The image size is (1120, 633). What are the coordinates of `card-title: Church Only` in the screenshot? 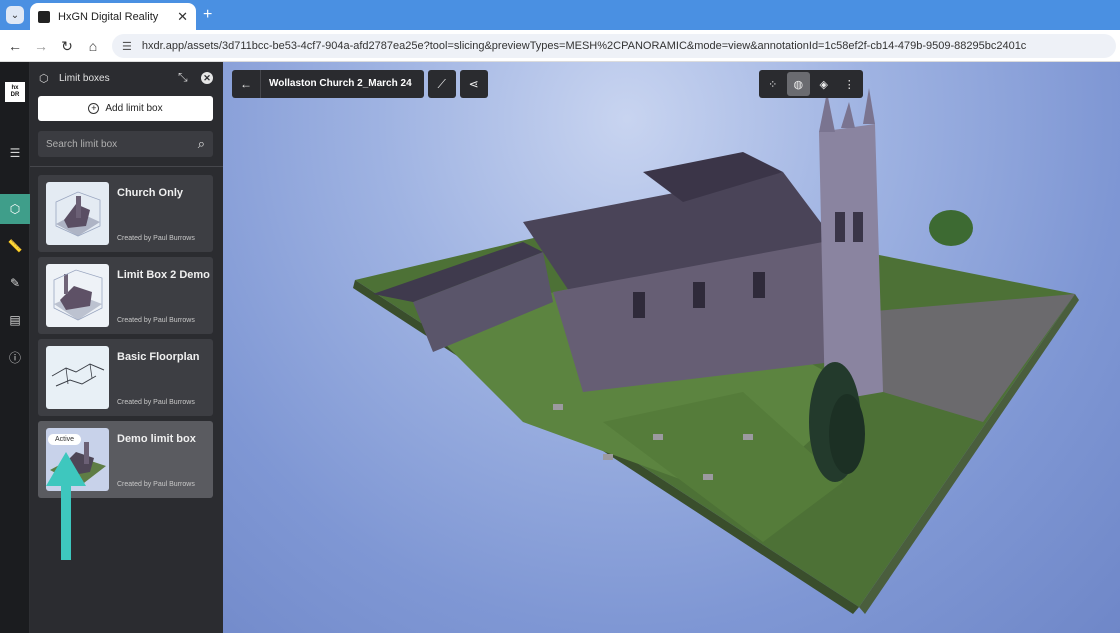 It's located at (150, 193).